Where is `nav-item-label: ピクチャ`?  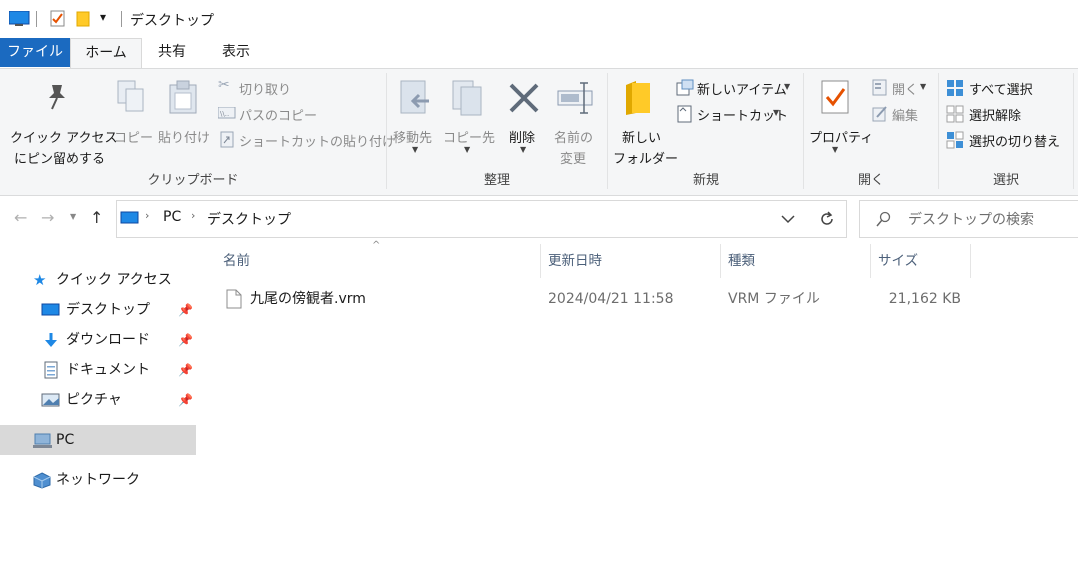
nav-item-label: ピクチャ is located at coordinates (94, 400).